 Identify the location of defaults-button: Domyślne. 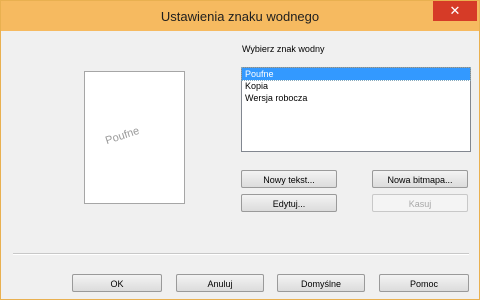
(321, 283).